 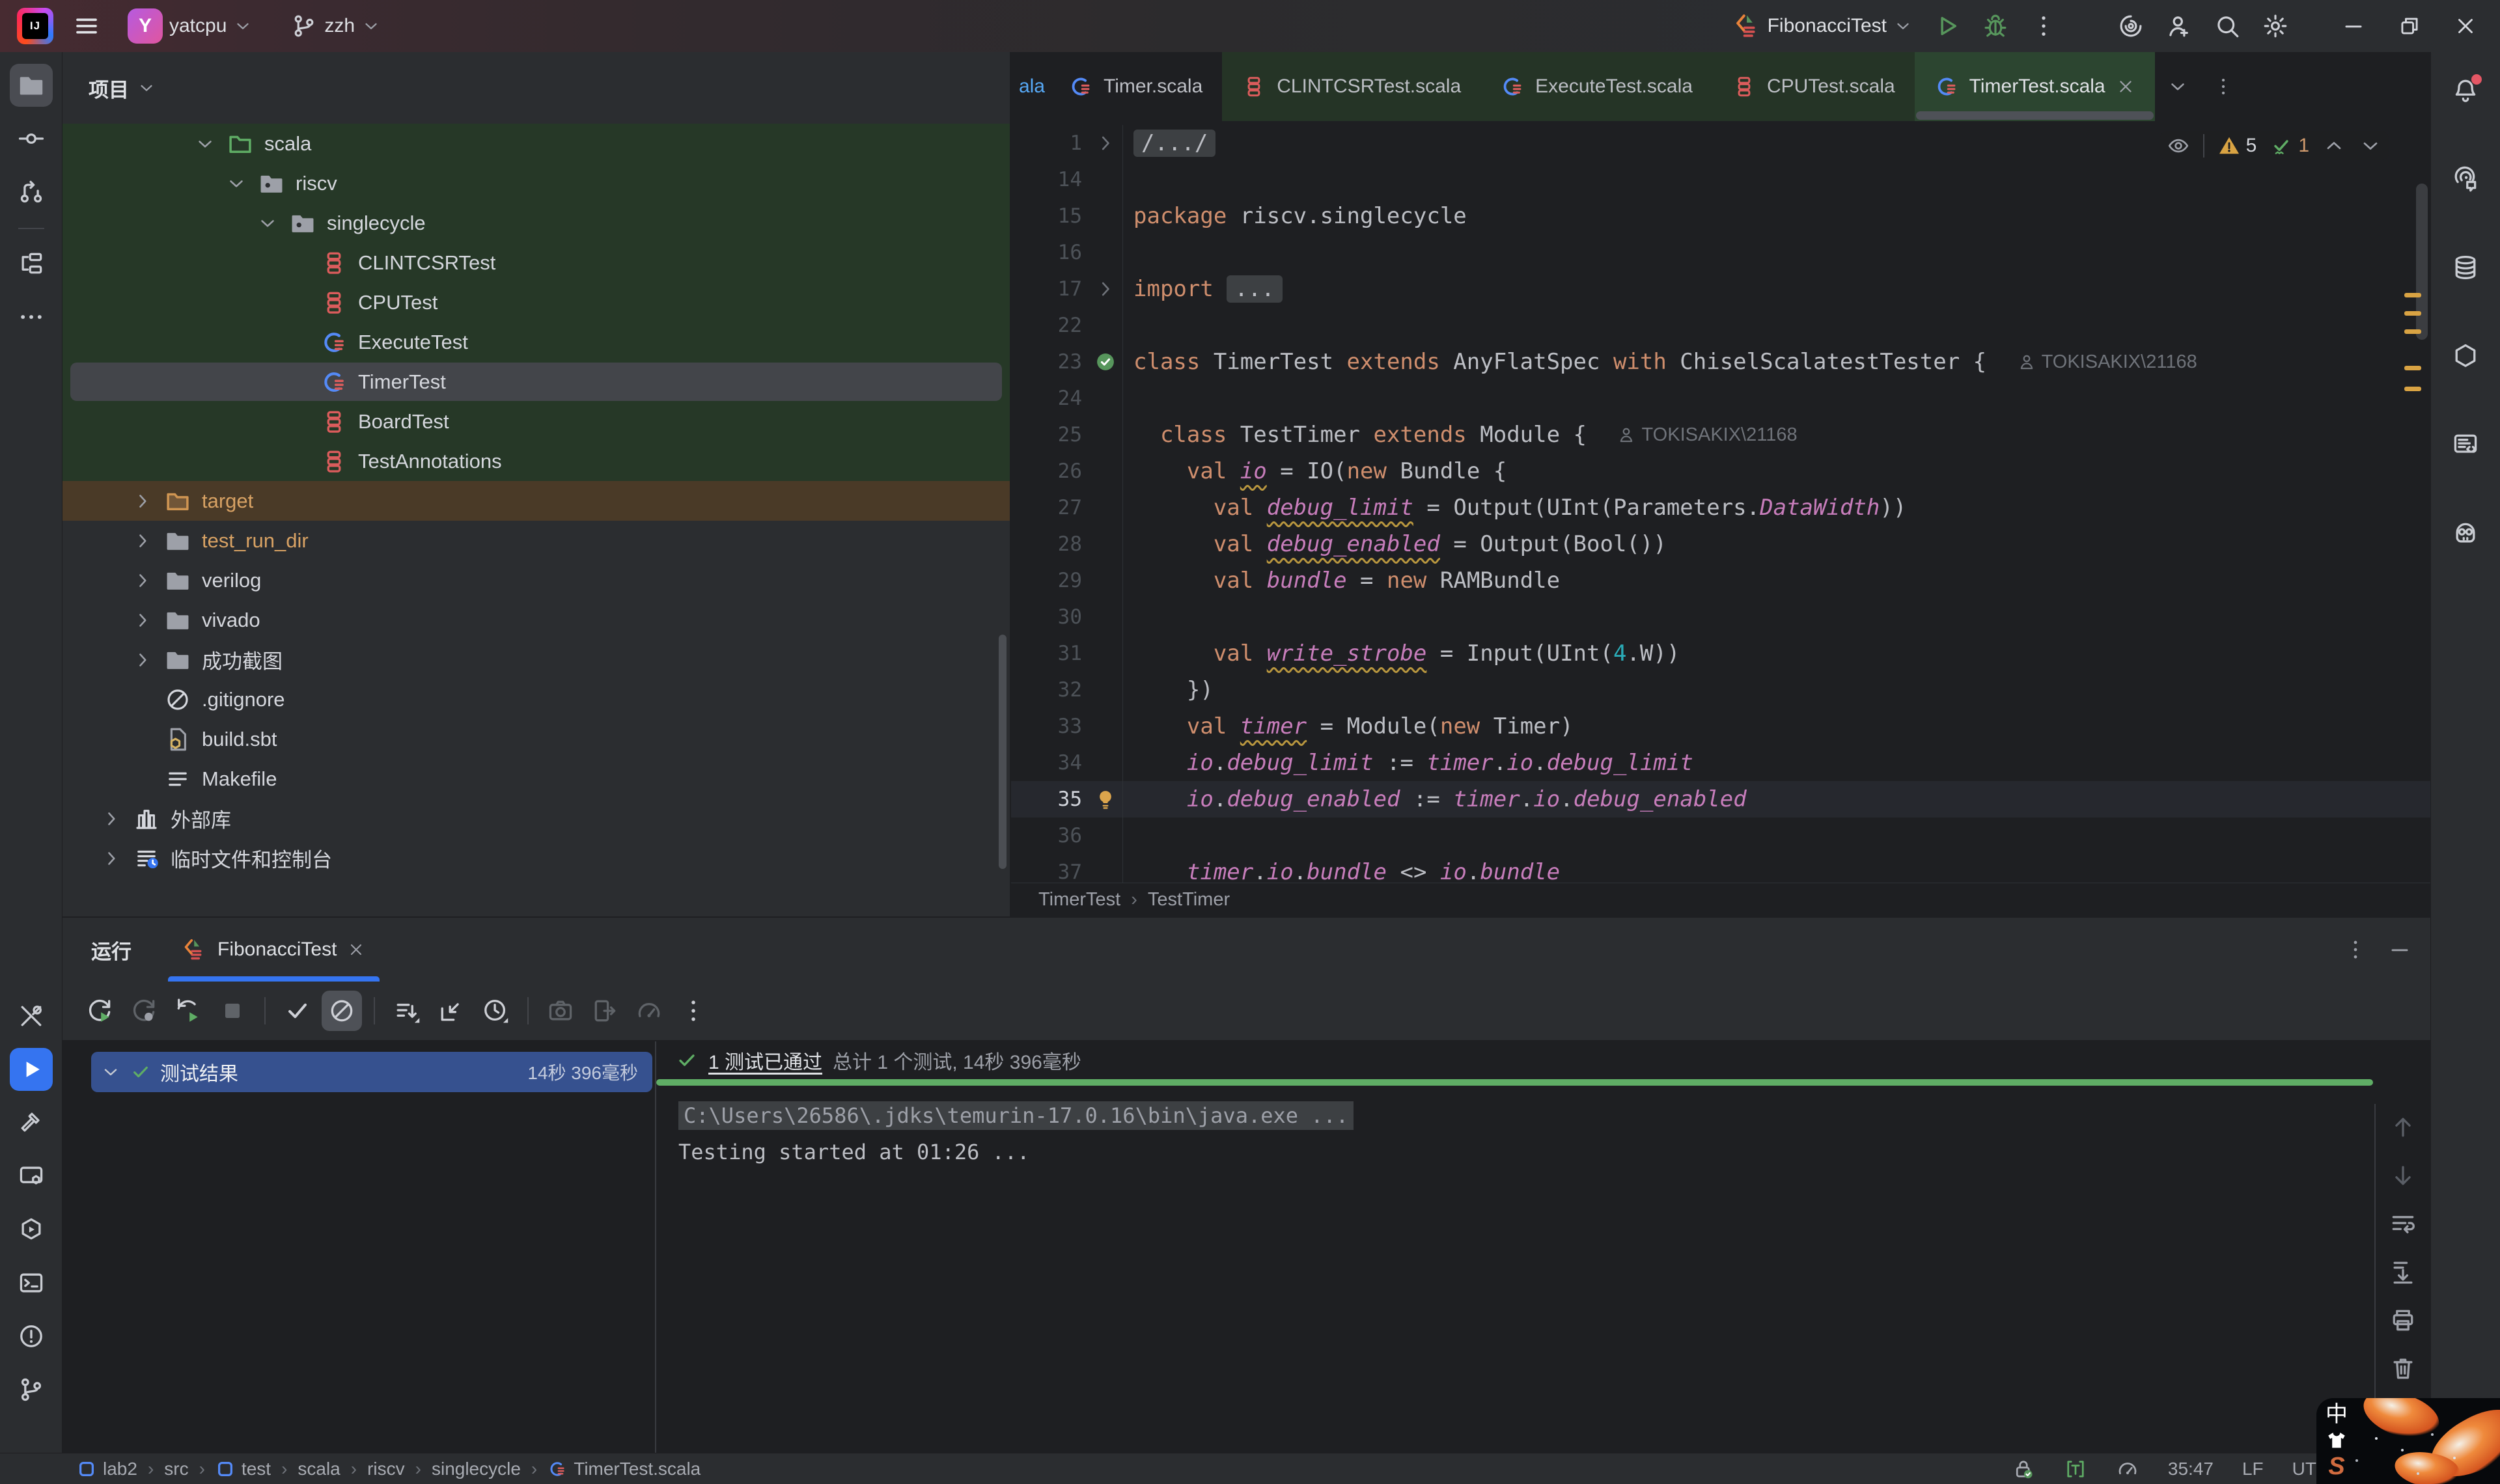 I want to click on editor-tab: TimerTest.scala, so click(x=2034, y=86).